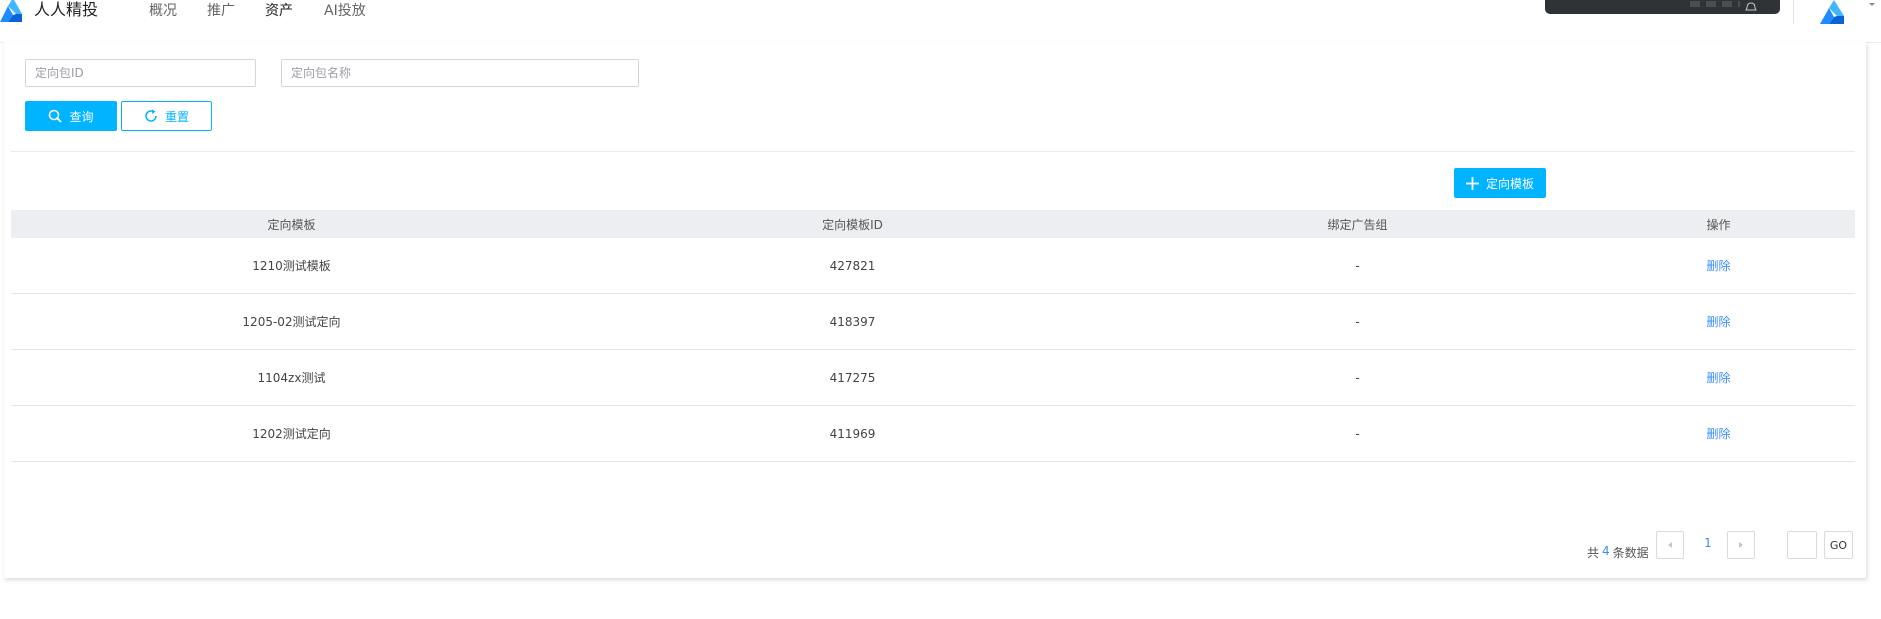 The width and height of the screenshot is (1881, 619). What do you see at coordinates (1793, 12) in the screenshot?
I see `header-divider` at bounding box center [1793, 12].